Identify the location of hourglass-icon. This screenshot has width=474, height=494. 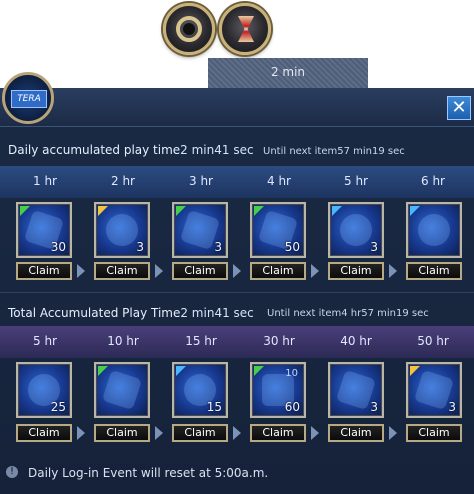
(245, 29).